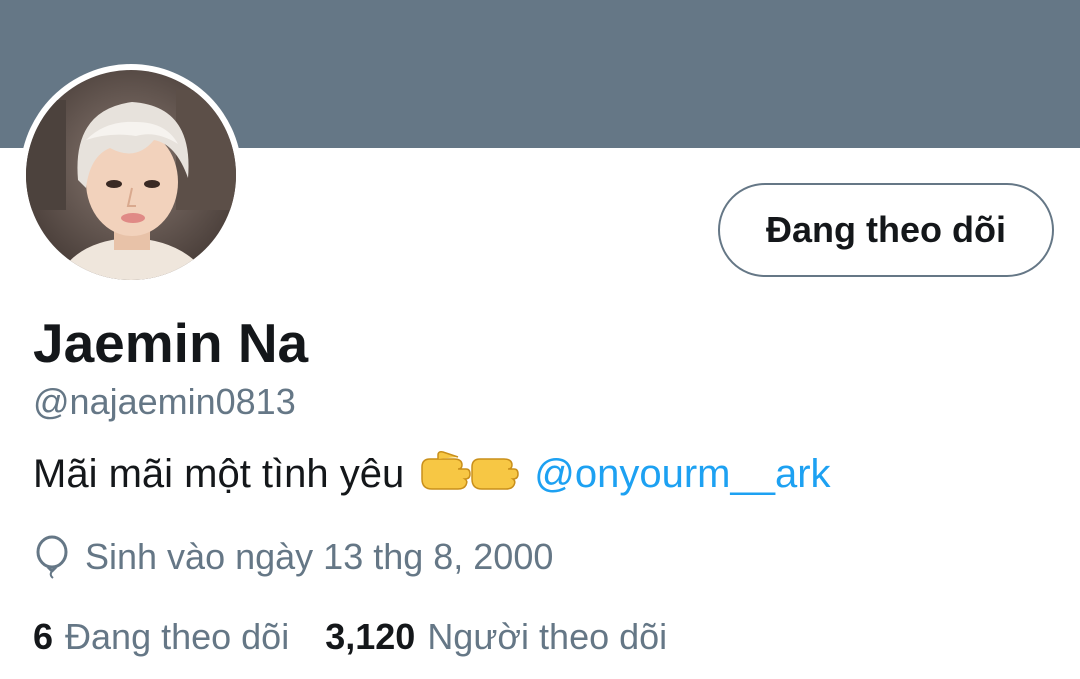 This screenshot has height=679, width=1080. I want to click on pointing-hands-emoji-icon, so click(469, 474).